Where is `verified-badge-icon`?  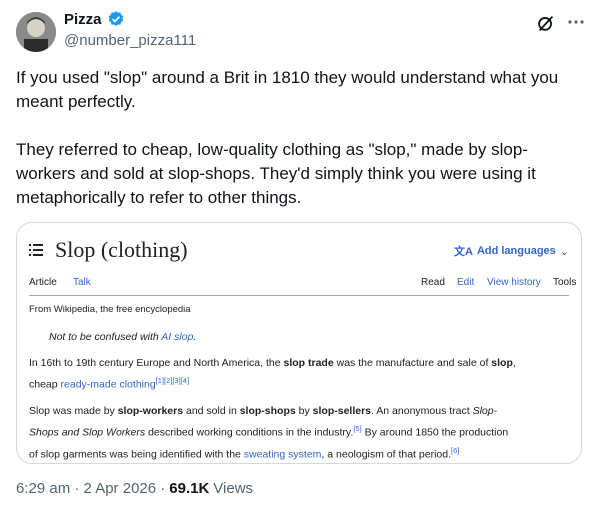 verified-badge-icon is located at coordinates (115, 18).